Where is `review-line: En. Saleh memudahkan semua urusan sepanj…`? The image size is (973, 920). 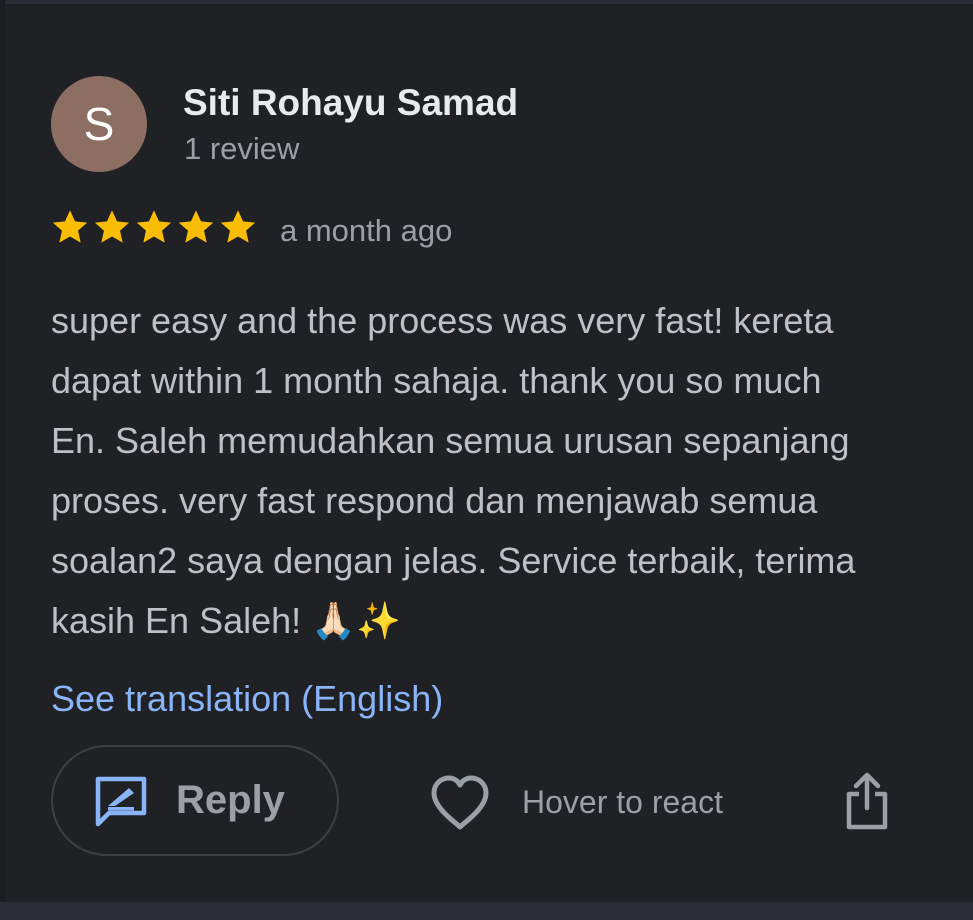
review-line: En. Saleh memudahkan semua urusan sepanj… is located at coordinates (450, 440).